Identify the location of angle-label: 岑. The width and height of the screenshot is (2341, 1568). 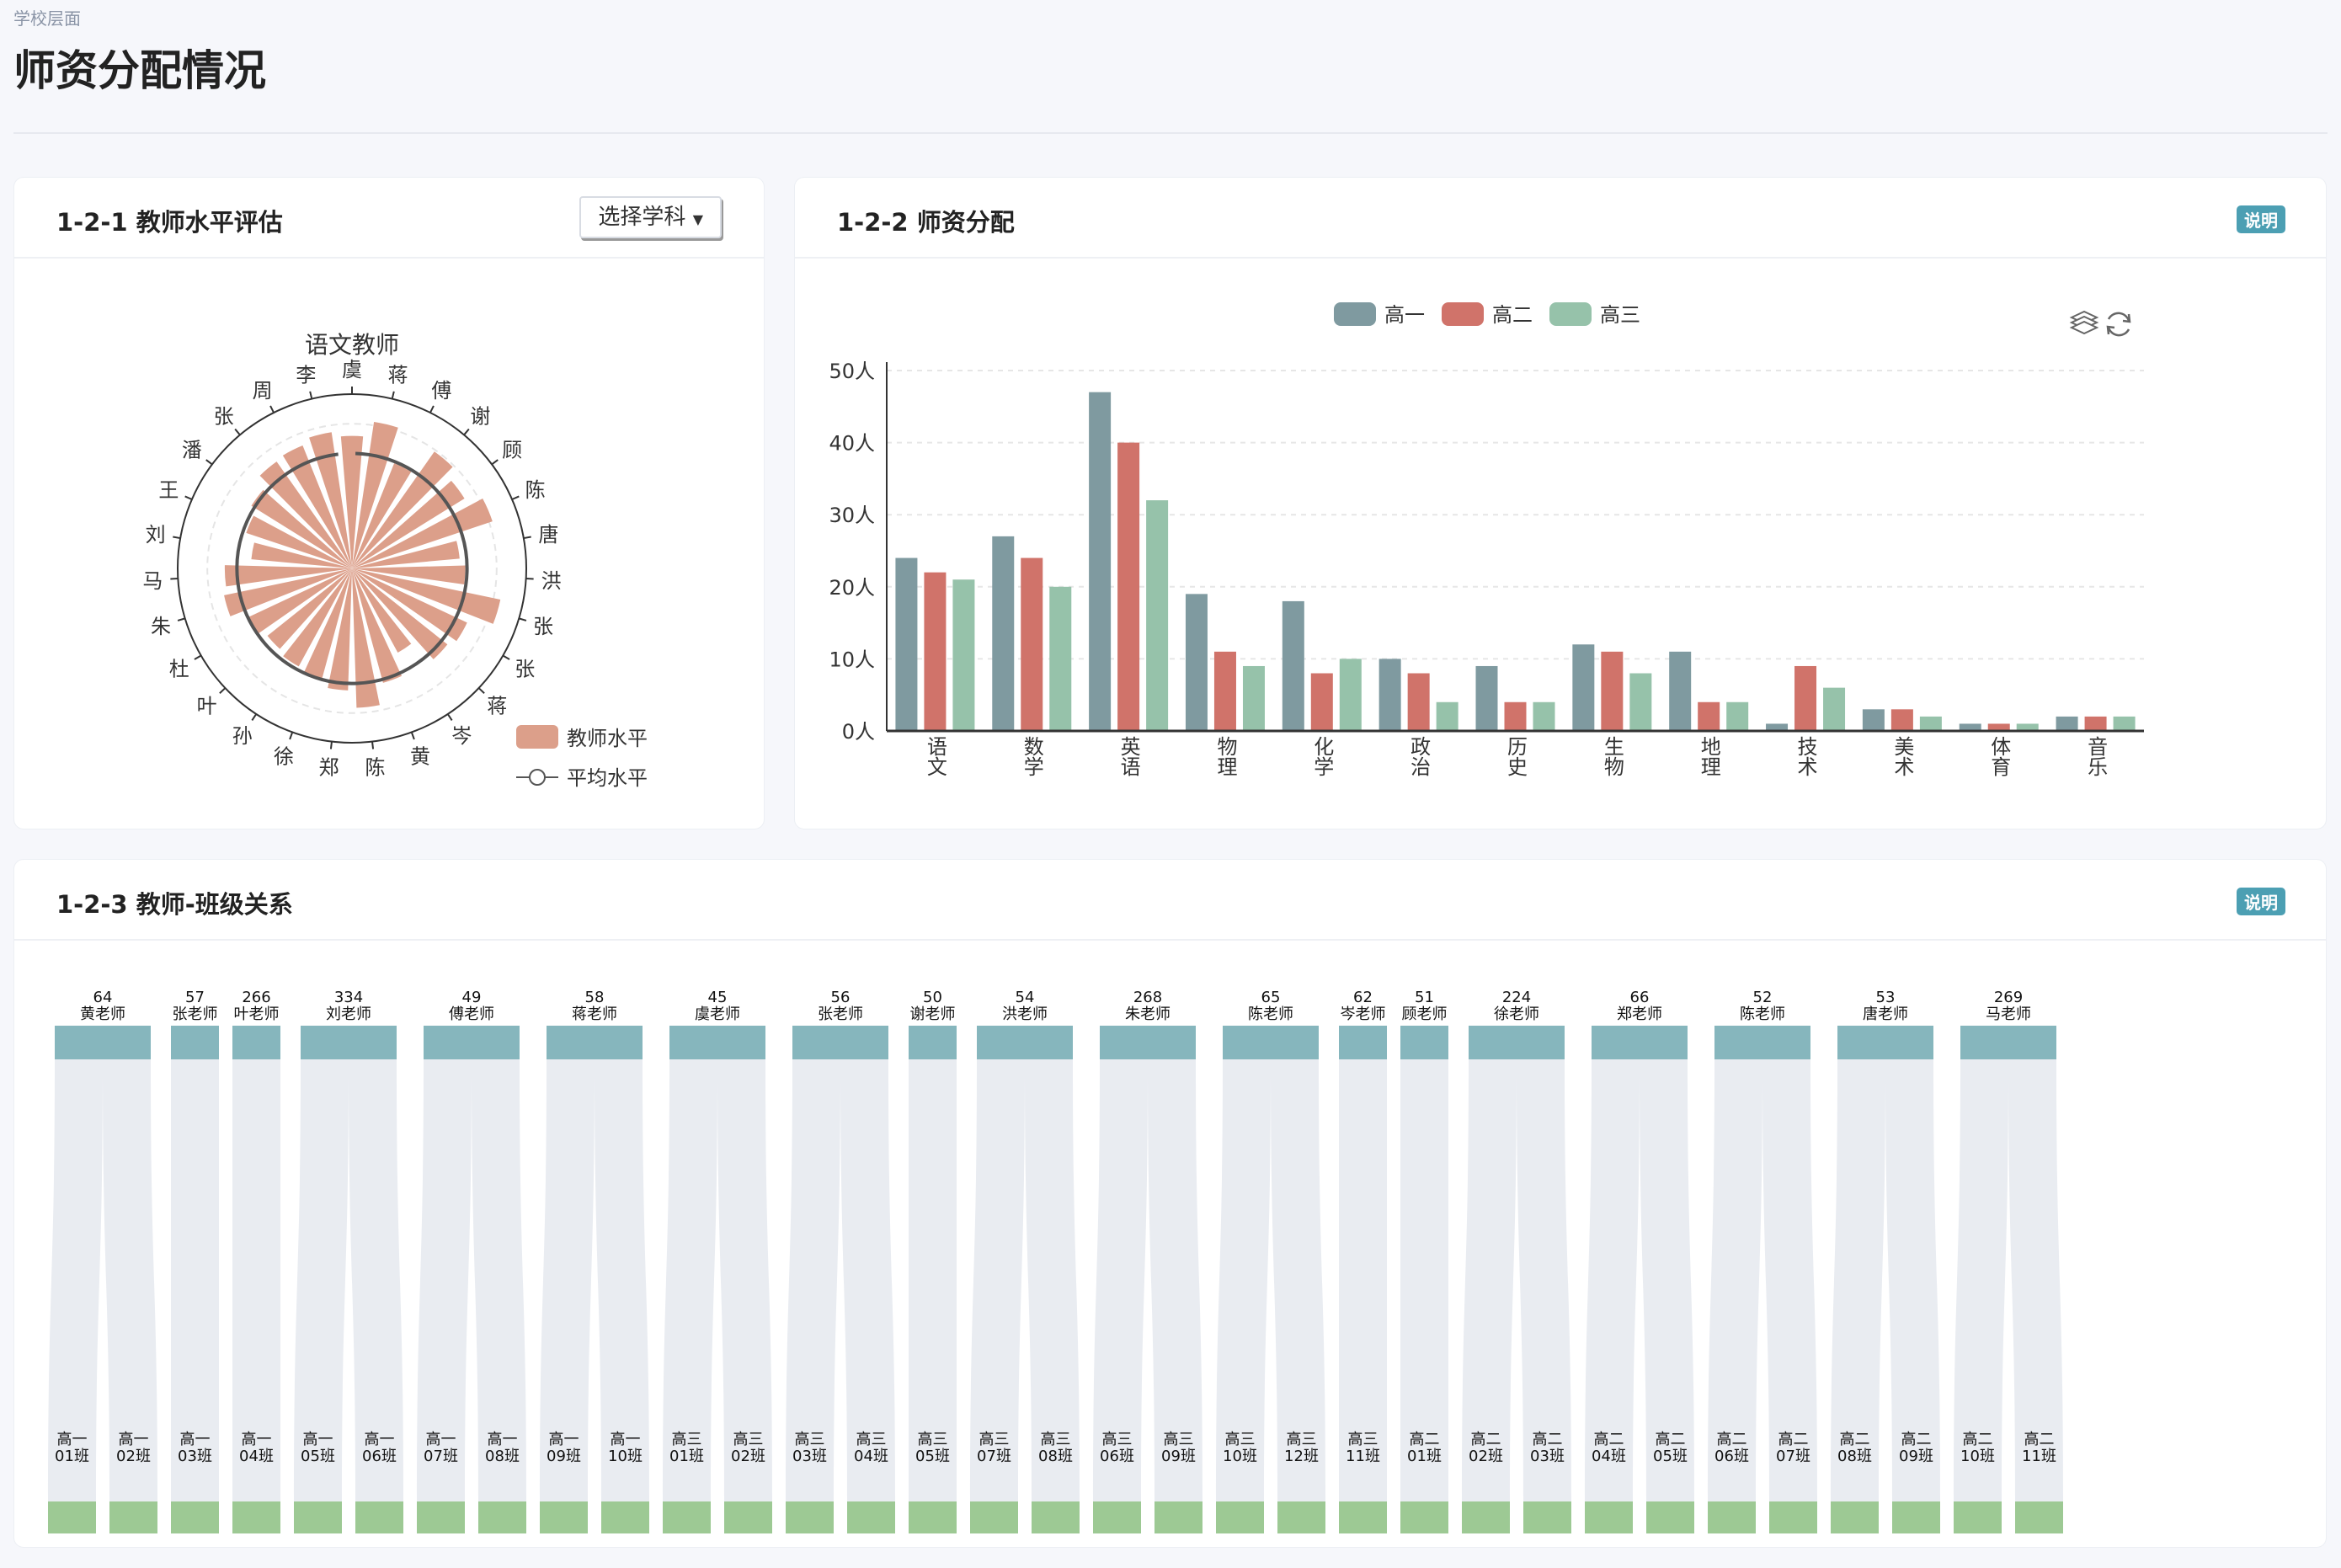
(461, 736).